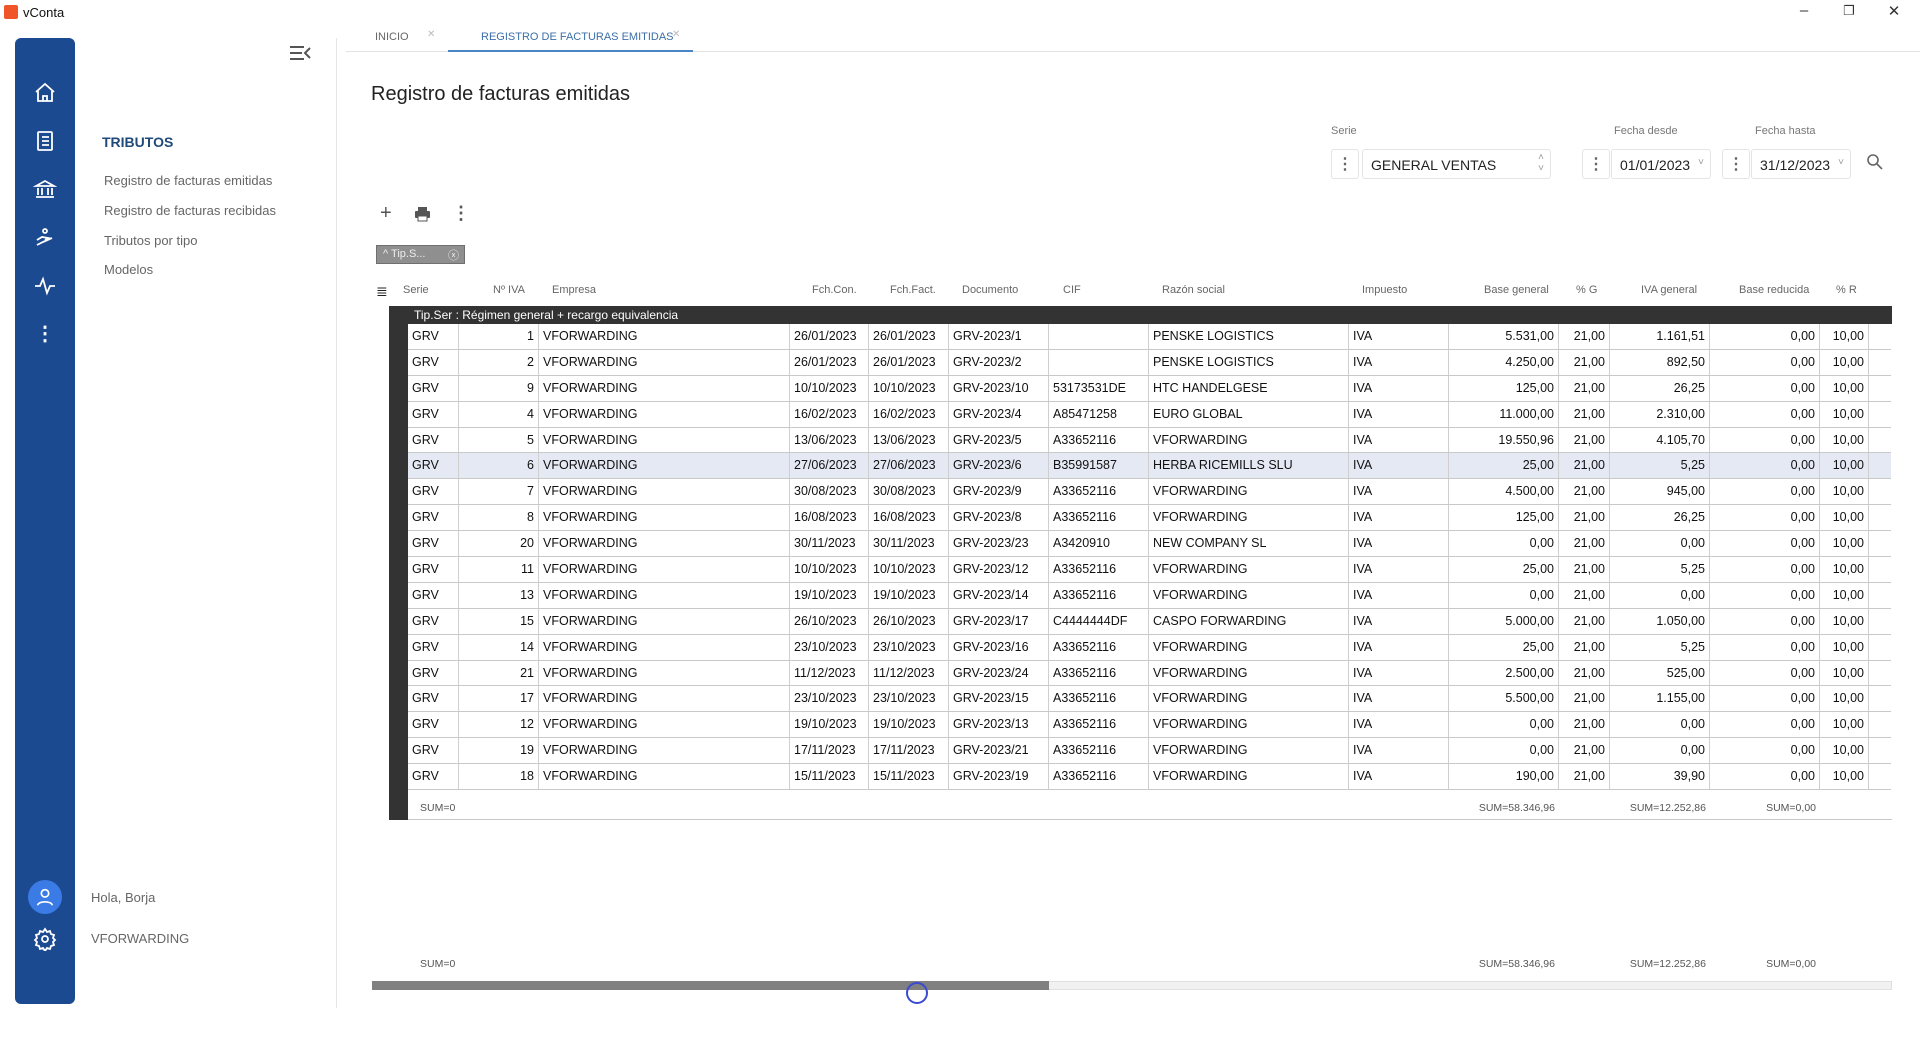  I want to click on group-by-chip: ^ Tip.S... ⓧ, so click(420, 254).